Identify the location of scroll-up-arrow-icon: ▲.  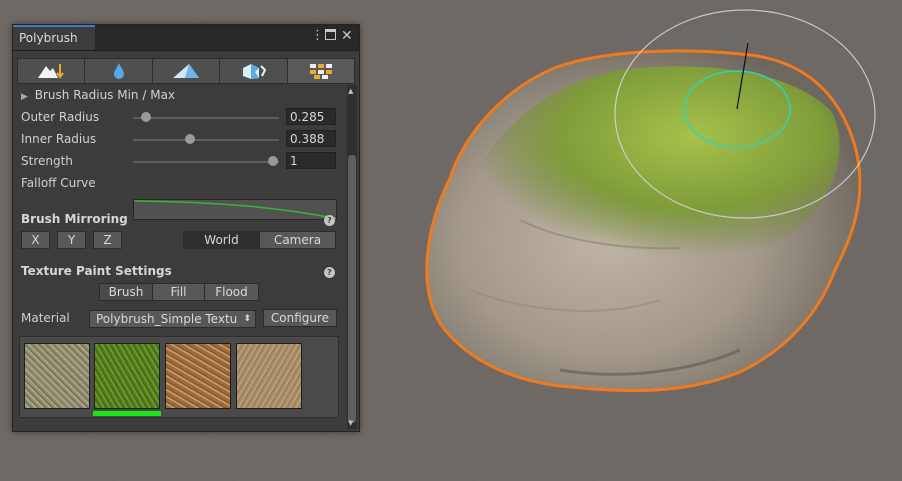
(350, 91).